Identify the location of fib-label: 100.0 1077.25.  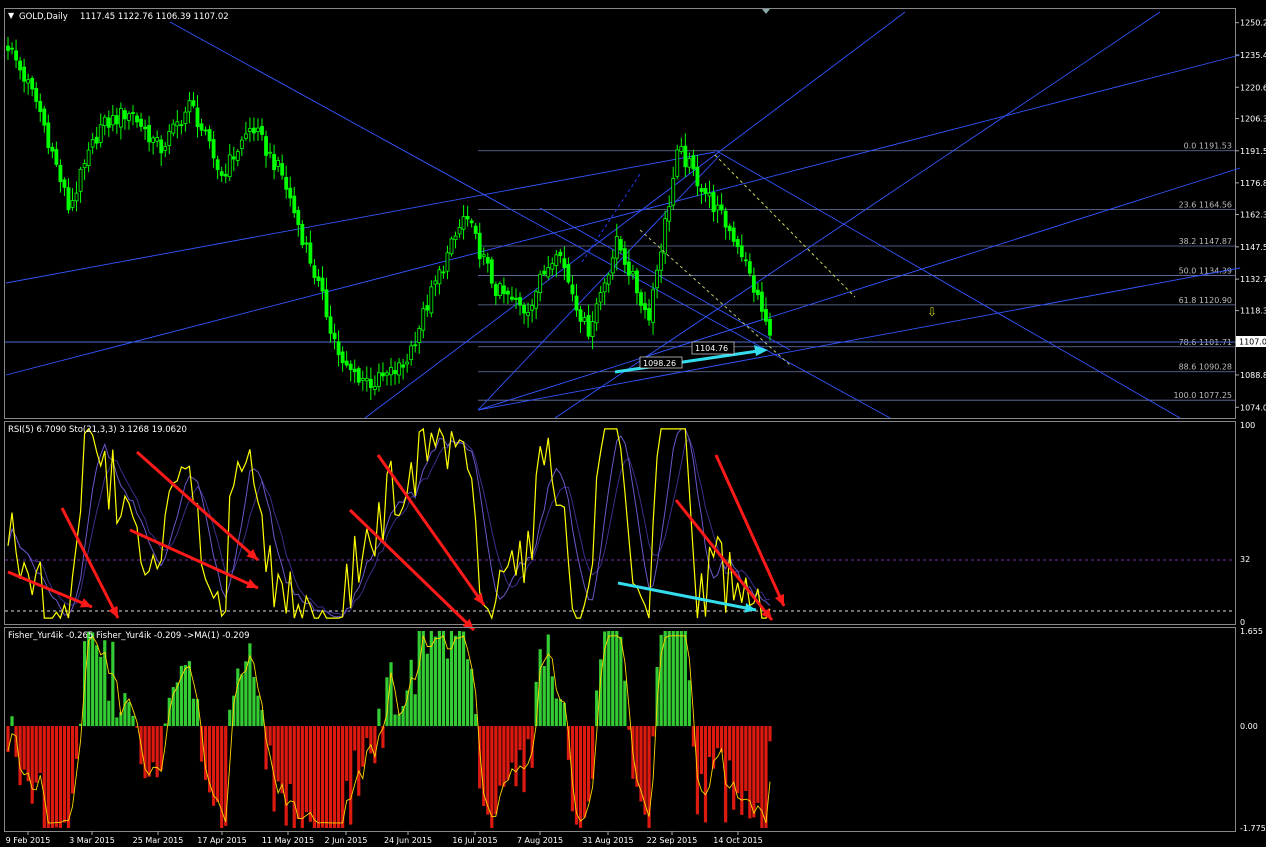
(1202, 395).